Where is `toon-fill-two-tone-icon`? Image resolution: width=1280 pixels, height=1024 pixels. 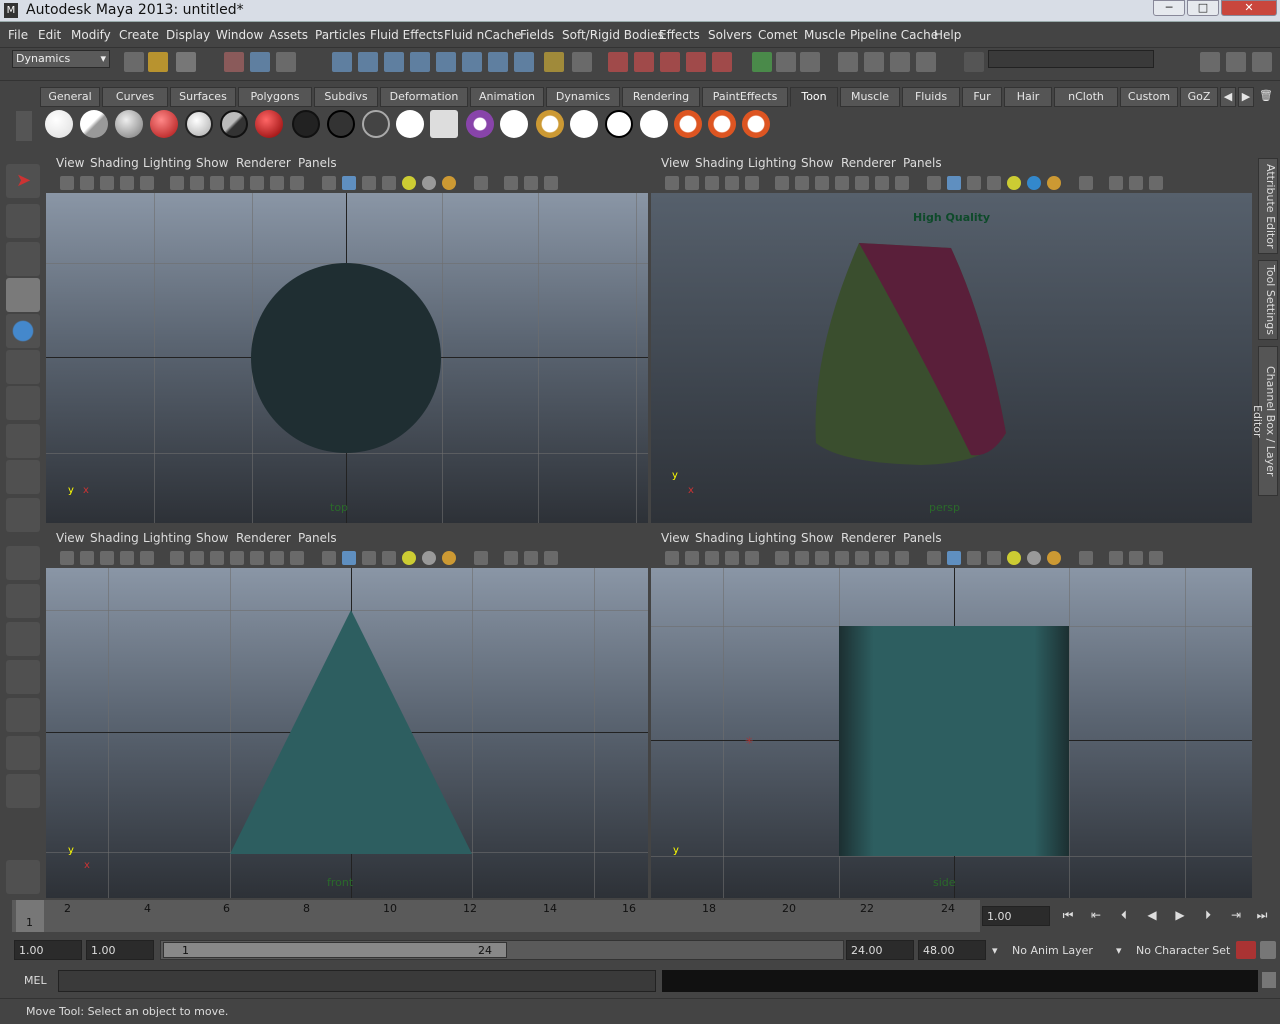
toon-fill-two-tone-icon is located at coordinates (94, 124).